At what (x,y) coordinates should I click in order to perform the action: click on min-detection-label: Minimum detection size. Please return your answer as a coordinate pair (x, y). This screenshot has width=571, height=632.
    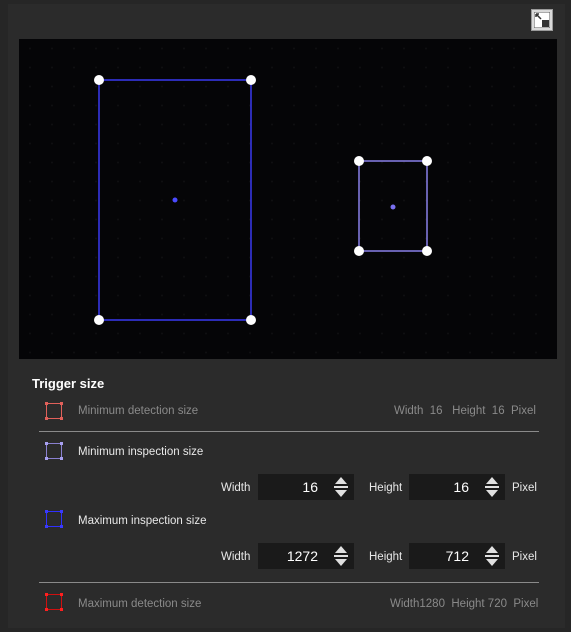
    Looking at the image, I should click on (138, 411).